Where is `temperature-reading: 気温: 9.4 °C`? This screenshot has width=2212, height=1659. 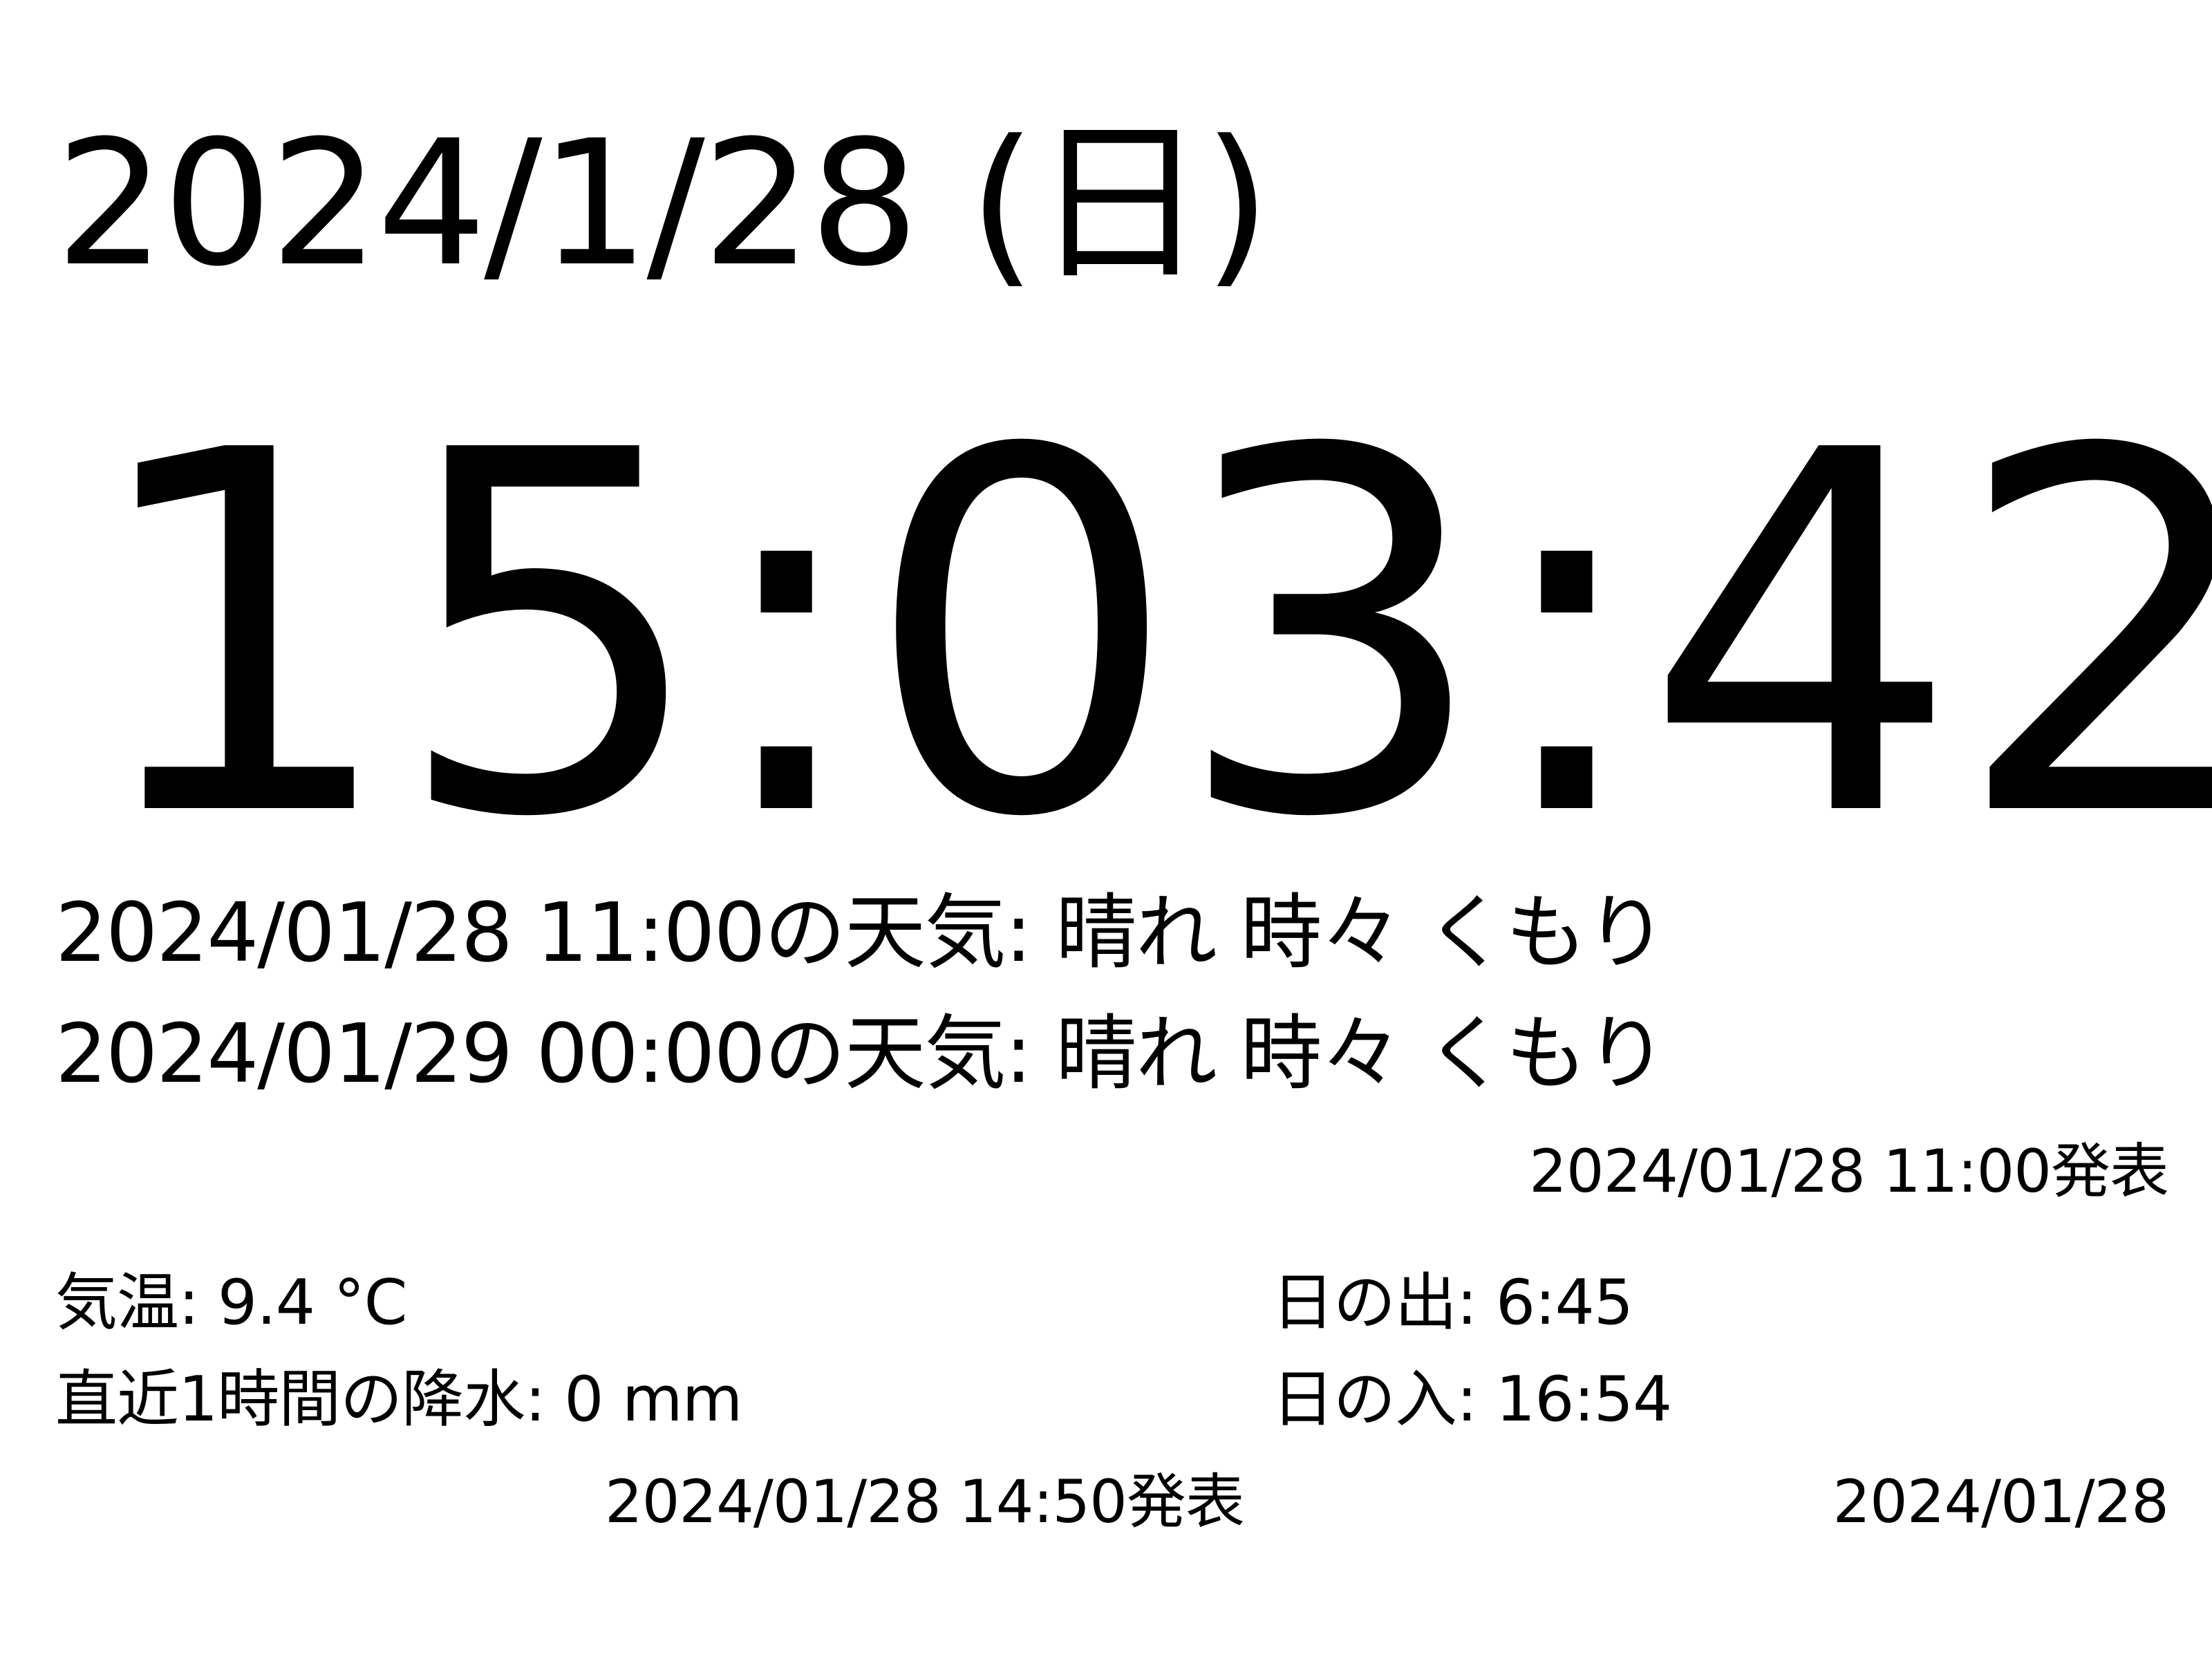 temperature-reading: 気温: 9.4 °C is located at coordinates (232, 1302).